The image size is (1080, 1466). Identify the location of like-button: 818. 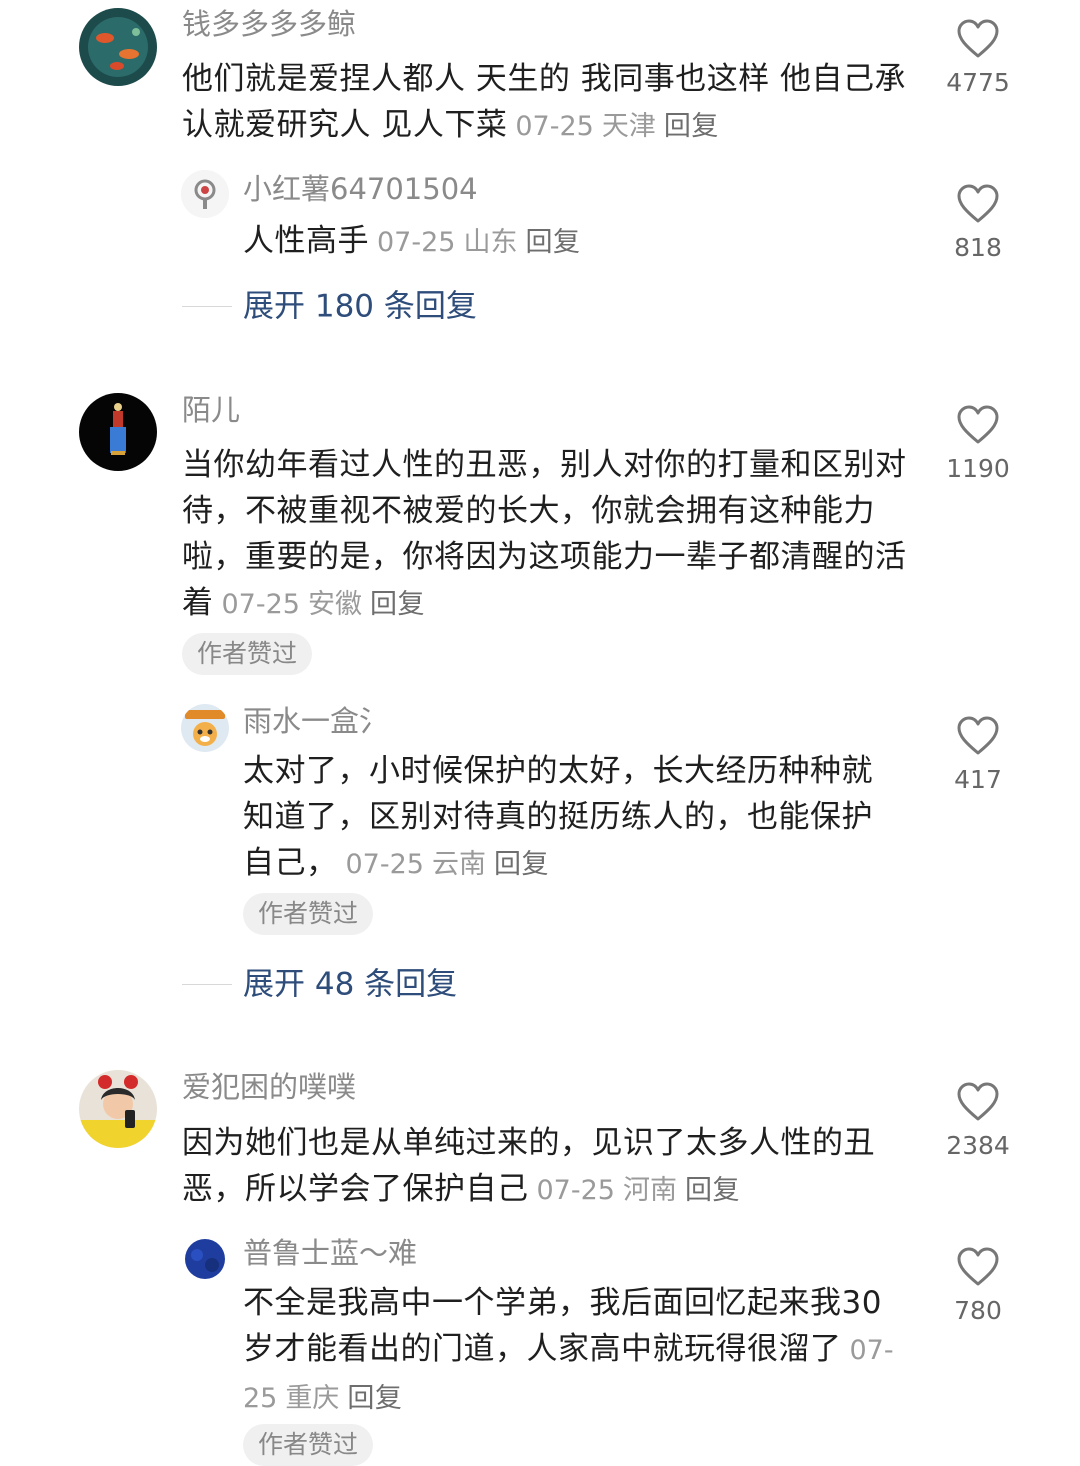
(978, 223).